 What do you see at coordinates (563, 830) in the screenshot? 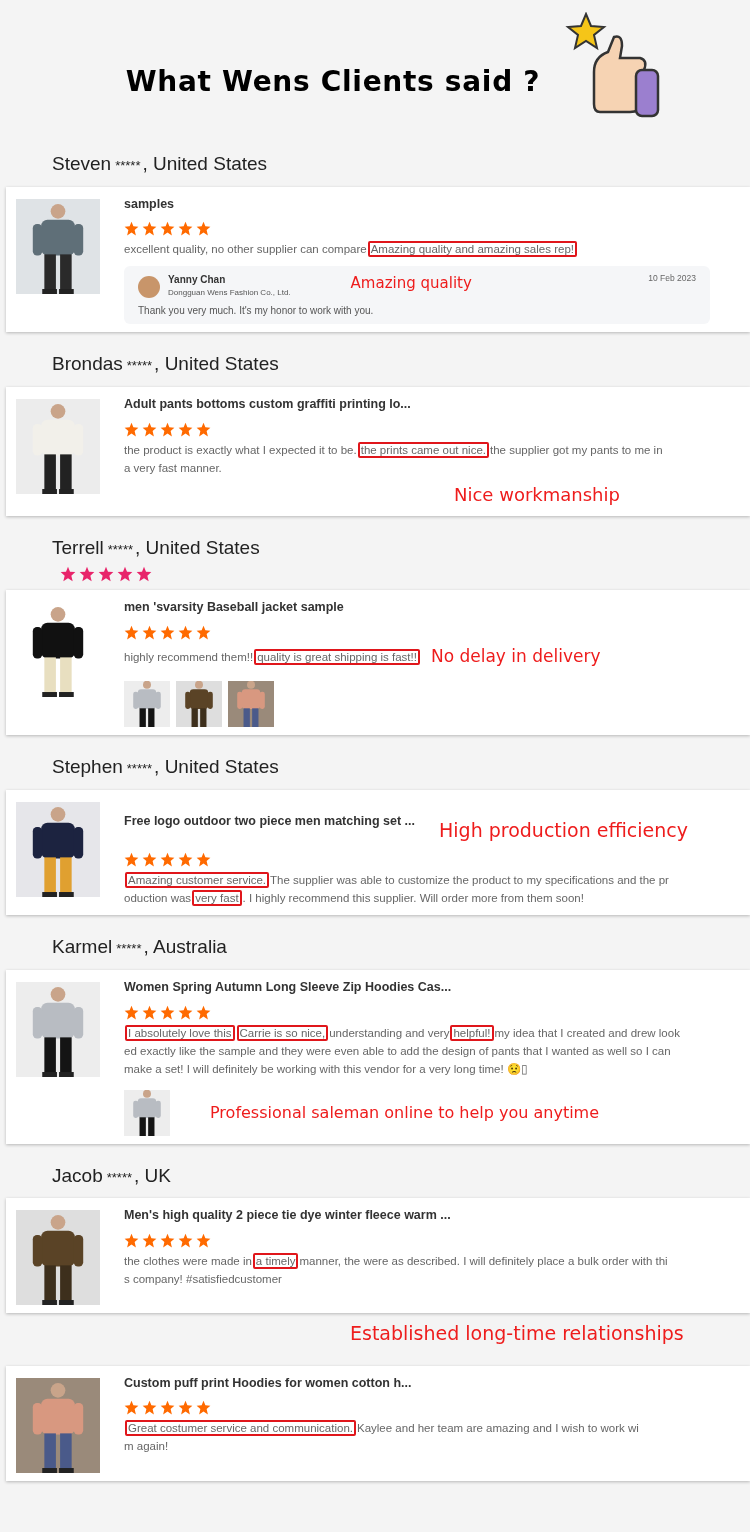
I see `callout-text: High production efficiency` at bounding box center [563, 830].